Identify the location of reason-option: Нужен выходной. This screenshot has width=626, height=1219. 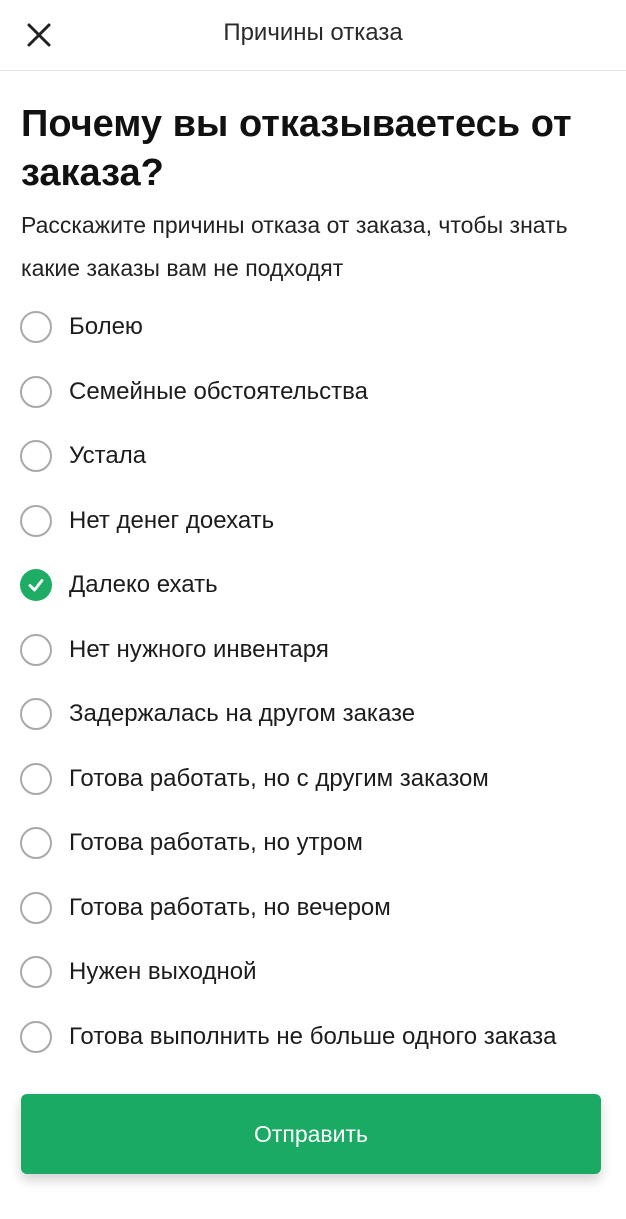
(313, 972).